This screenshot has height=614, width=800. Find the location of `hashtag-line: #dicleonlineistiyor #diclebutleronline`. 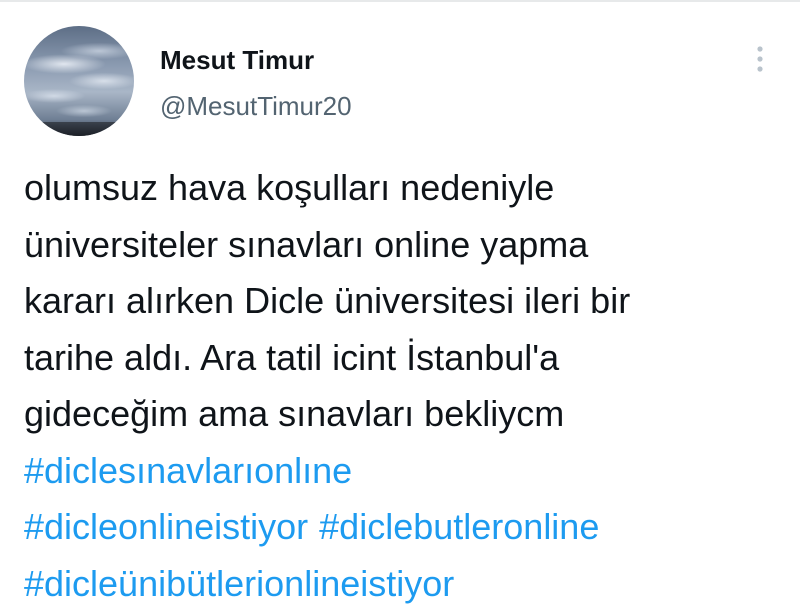

hashtag-line: #dicleonlineistiyor #diclebutleronline is located at coordinates (409, 527).